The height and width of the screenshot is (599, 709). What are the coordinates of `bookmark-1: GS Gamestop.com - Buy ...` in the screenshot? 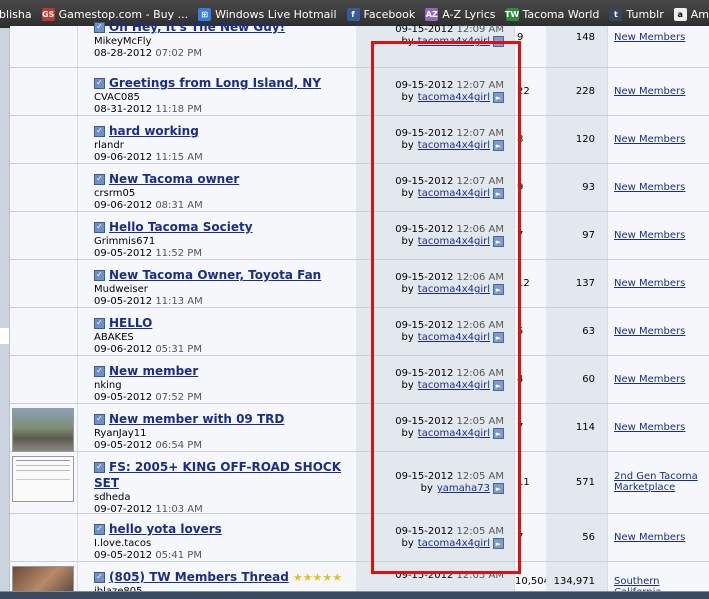 It's located at (114, 14).